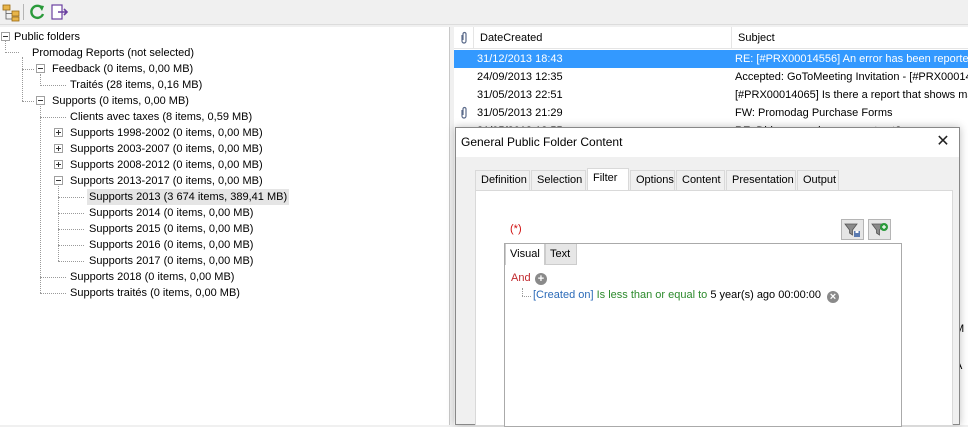  What do you see at coordinates (761, 180) in the screenshot?
I see `tab-presentation: Presentation` at bounding box center [761, 180].